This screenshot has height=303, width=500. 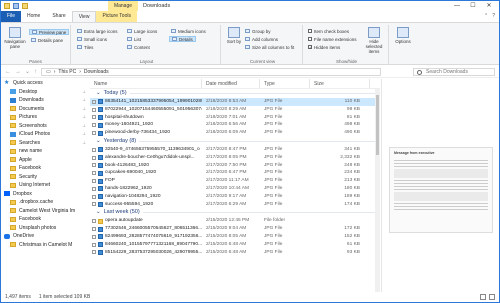 What do you see at coordinates (285, 83) in the screenshot?
I see `column-type: Type` at bounding box center [285, 83].